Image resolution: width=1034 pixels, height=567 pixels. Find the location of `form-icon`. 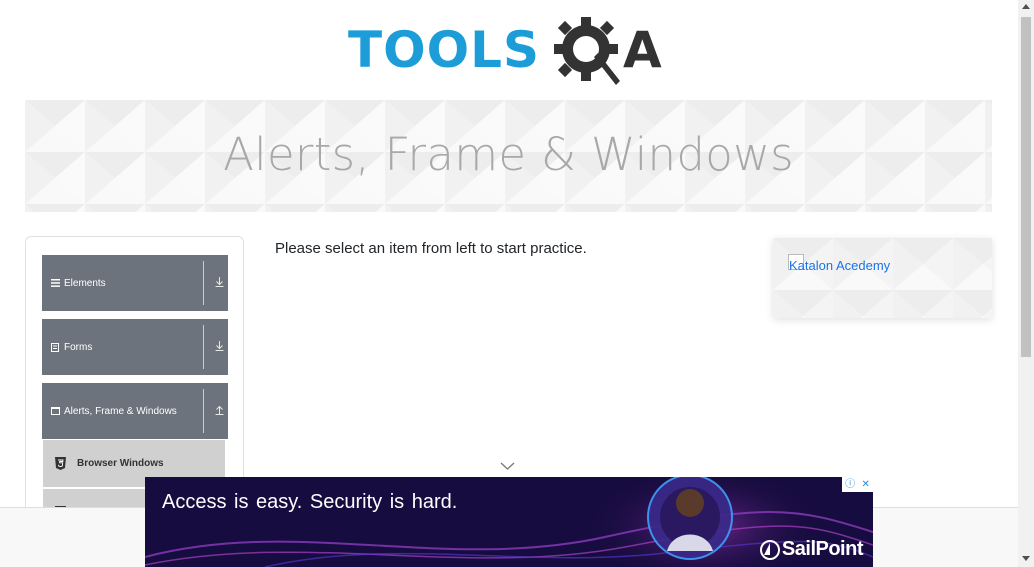

form-icon is located at coordinates (53, 347).